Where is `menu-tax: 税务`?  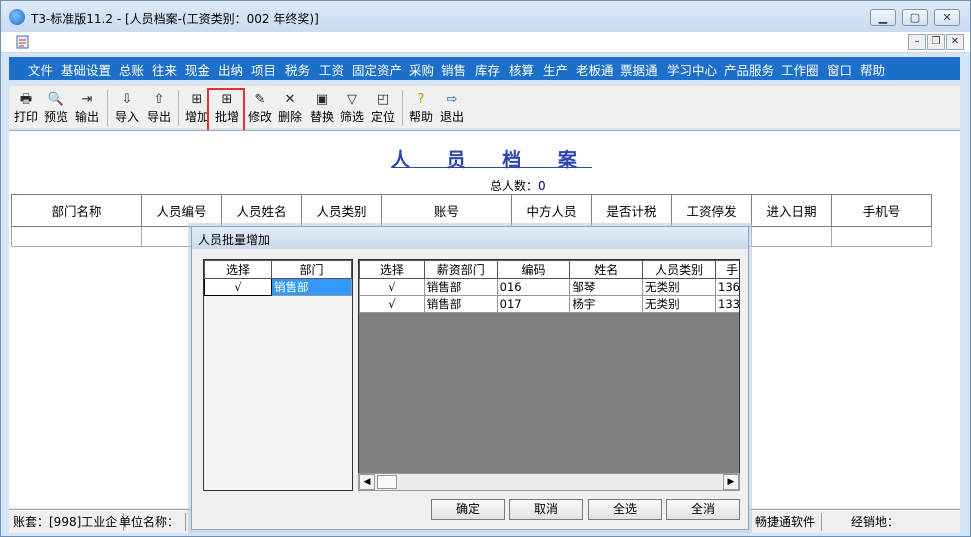
menu-tax: 税务 is located at coordinates (297, 69).